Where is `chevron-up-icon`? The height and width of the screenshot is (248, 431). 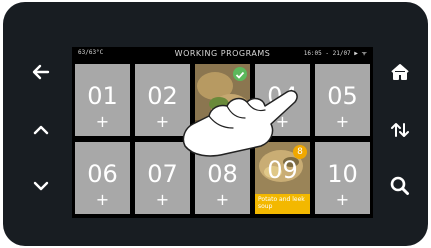
chevron-up-icon is located at coordinates (41, 130).